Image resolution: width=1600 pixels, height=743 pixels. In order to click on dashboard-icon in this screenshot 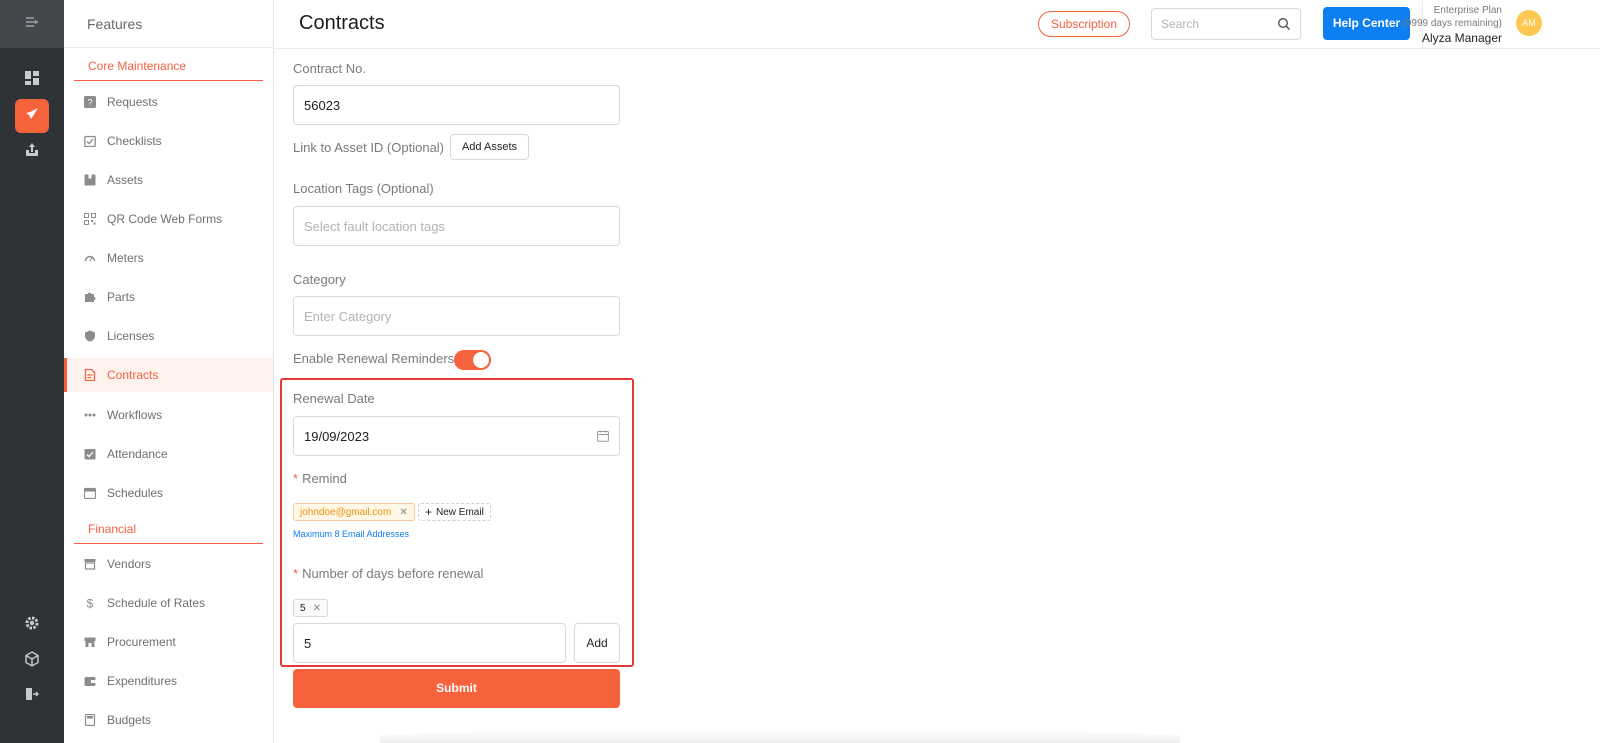, I will do `click(32, 80)`.